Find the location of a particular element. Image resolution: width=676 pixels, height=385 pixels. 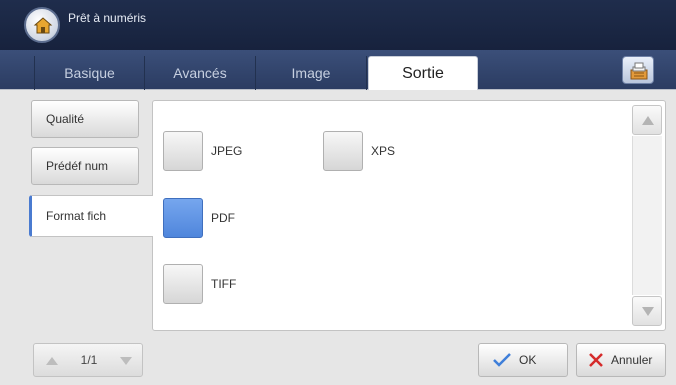

xps-checkbox is located at coordinates (343, 151).